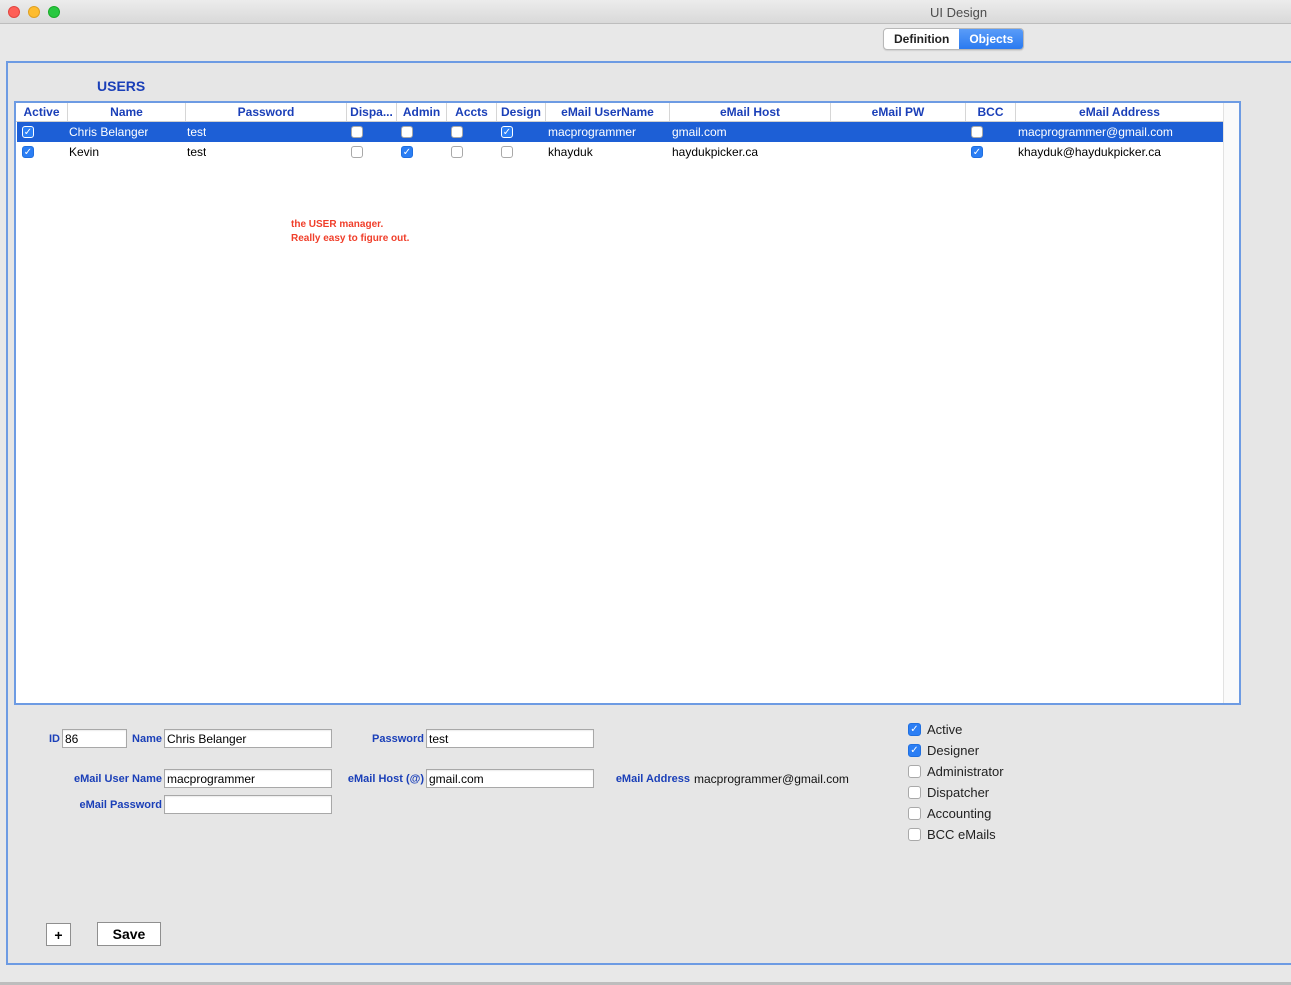 This screenshot has width=1291, height=985. I want to click on table-scrollbar, so click(1231, 403).